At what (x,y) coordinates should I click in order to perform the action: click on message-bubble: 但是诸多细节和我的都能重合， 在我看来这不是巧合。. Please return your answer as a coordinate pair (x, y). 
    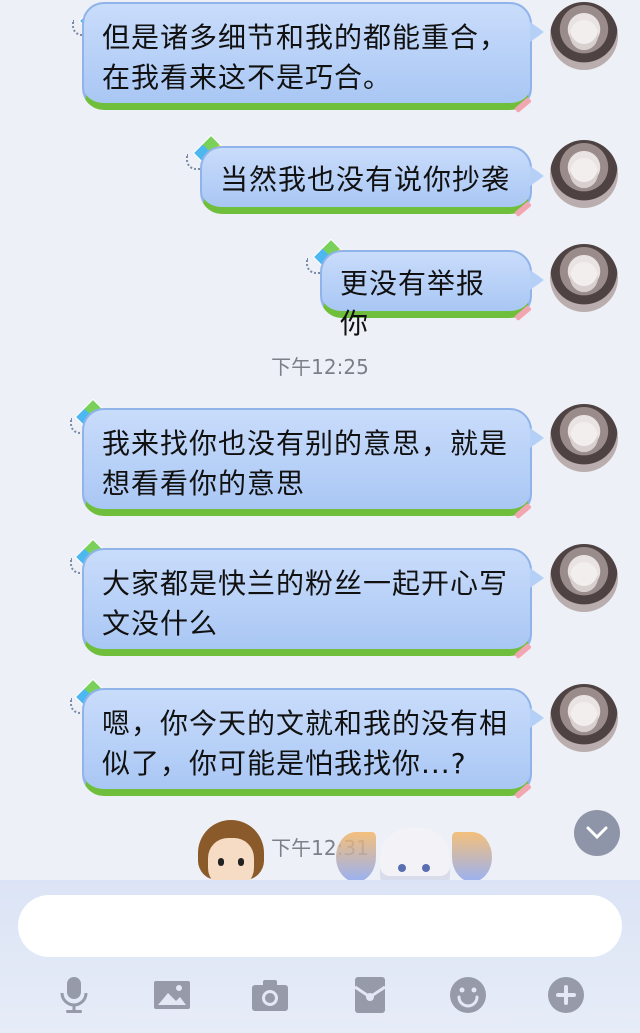
    Looking at the image, I should click on (313, 56).